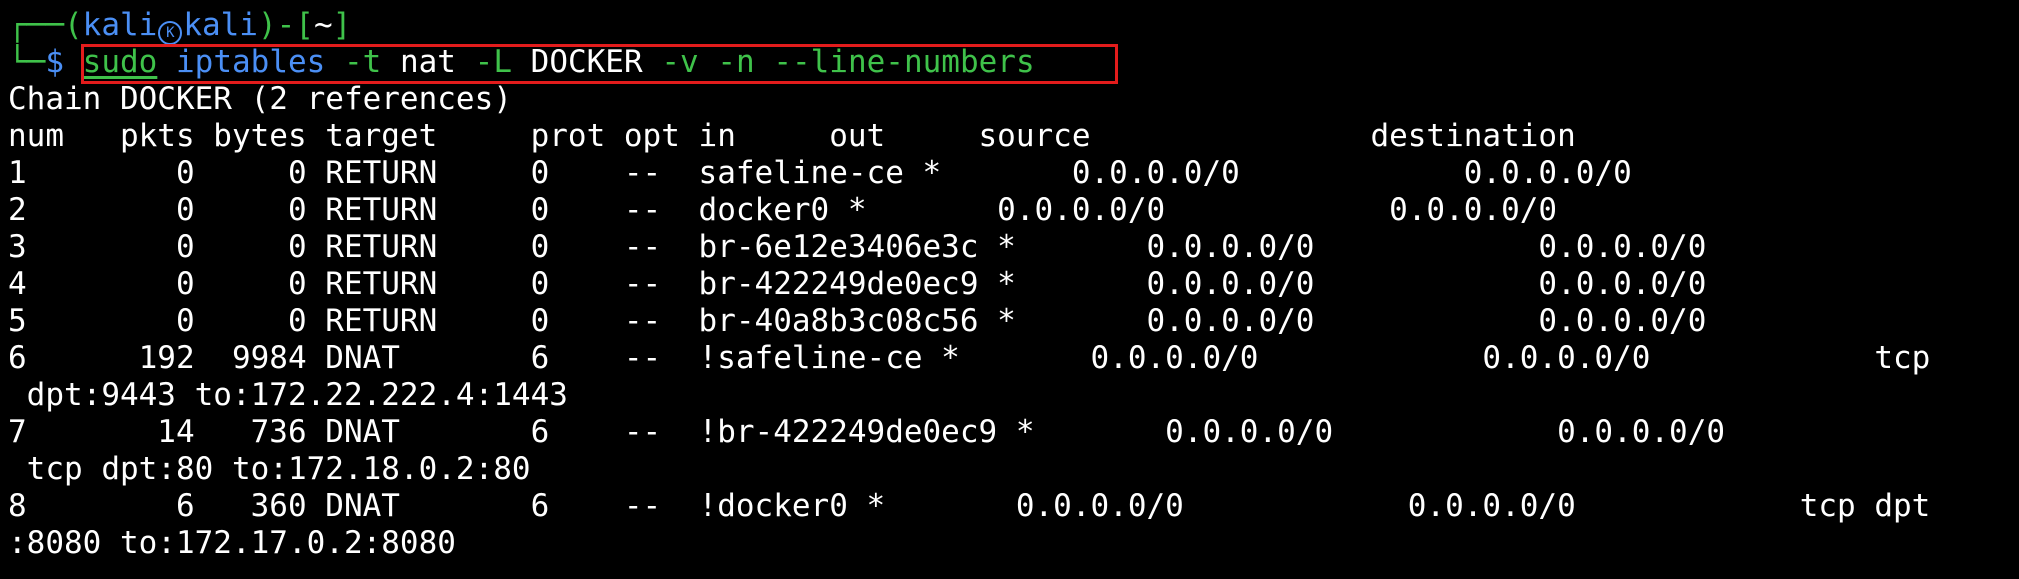 The image size is (2019, 579). I want to click on prompt-corner-bottom: └─, so click(27, 62).